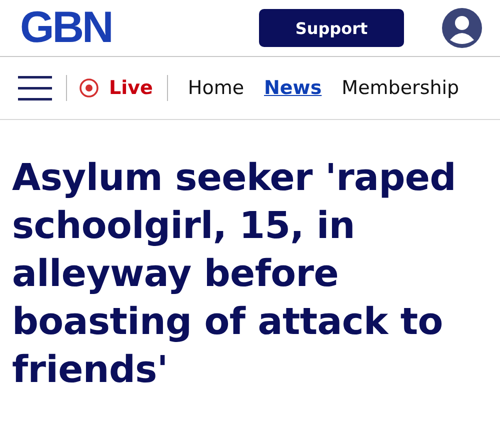 This screenshot has width=500, height=447. What do you see at coordinates (331, 28) in the screenshot?
I see `support-button: Support` at bounding box center [331, 28].